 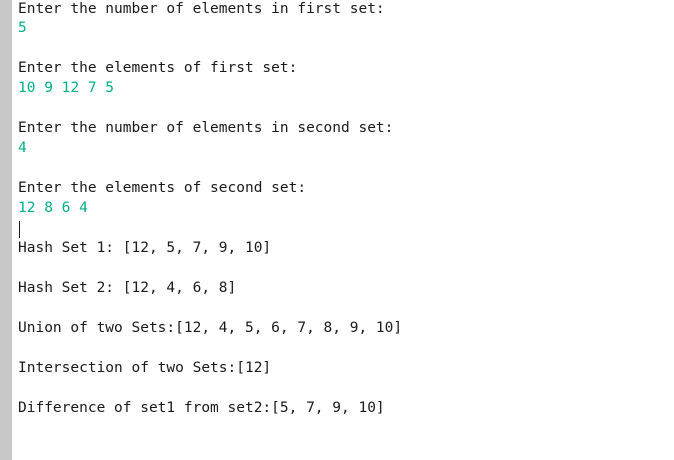 What do you see at coordinates (6, 230) in the screenshot?
I see `scrollbar-gutter` at bounding box center [6, 230].